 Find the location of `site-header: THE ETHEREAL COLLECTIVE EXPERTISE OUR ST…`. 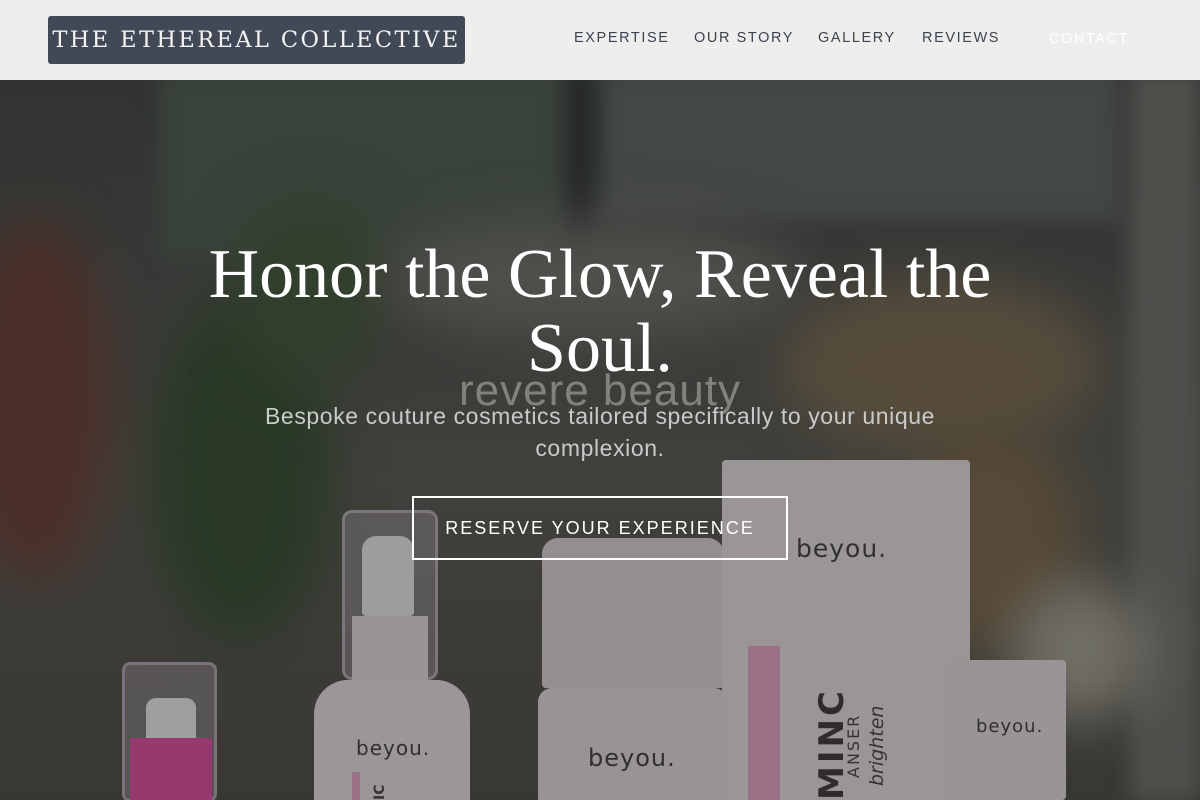

site-header: THE ETHEREAL COLLECTIVE EXPERTISE OUR ST… is located at coordinates (600, 40).